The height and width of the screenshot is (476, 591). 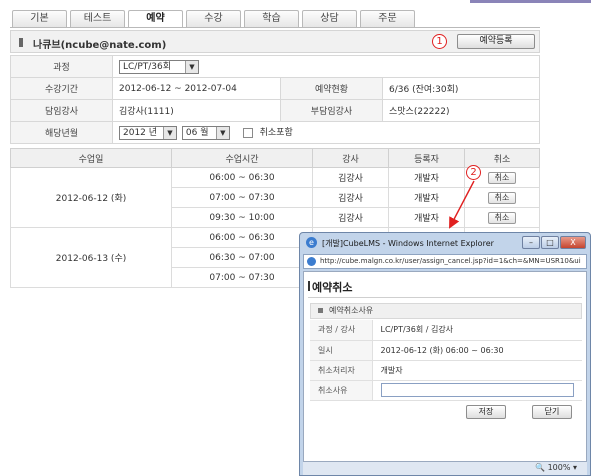 What do you see at coordinates (574, 467) in the screenshot?
I see `chevron-down-icon: ▾` at bounding box center [574, 467].